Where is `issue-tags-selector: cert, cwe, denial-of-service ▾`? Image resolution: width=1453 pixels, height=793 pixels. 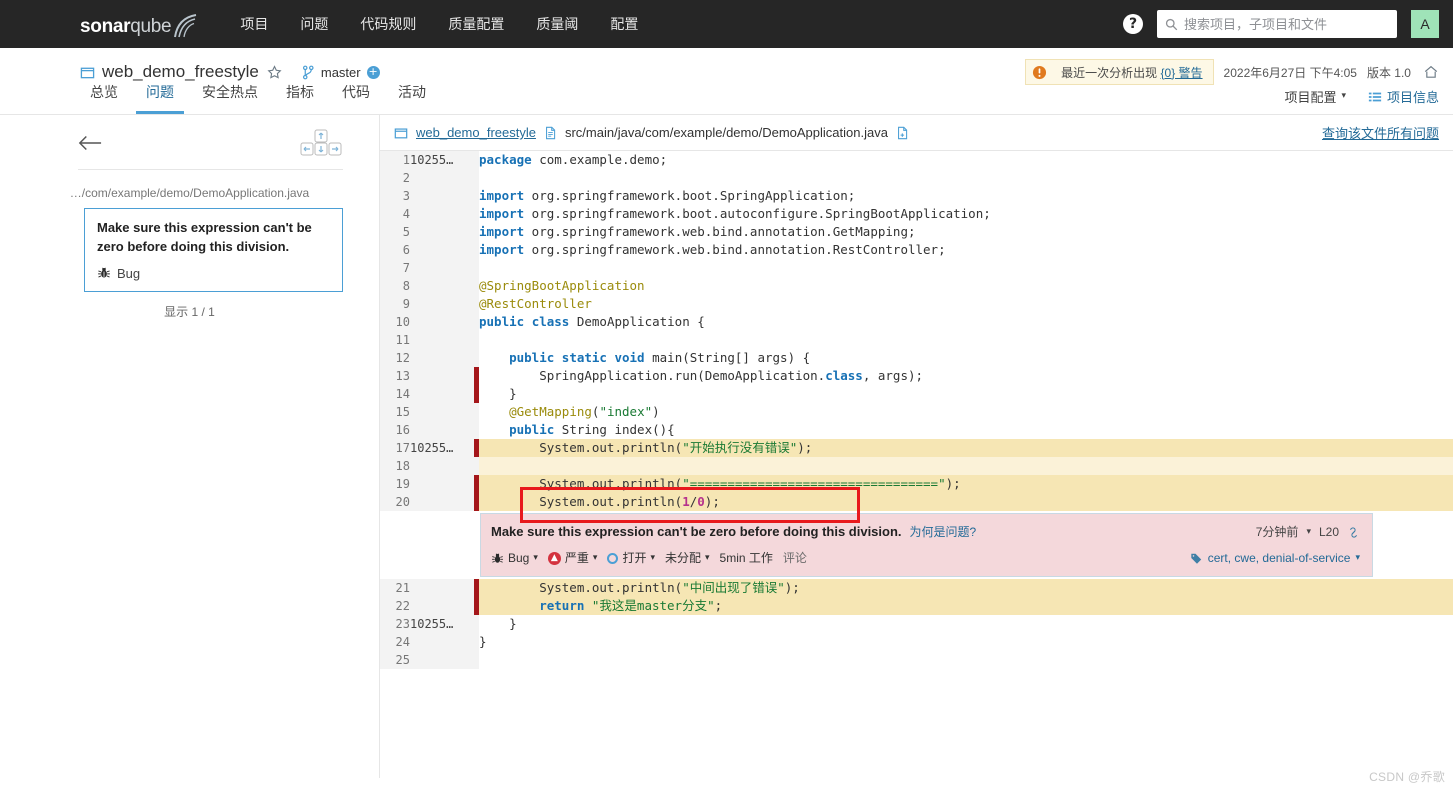 issue-tags-selector: cert, cwe, denial-of-service ▾ is located at coordinates (1275, 558).